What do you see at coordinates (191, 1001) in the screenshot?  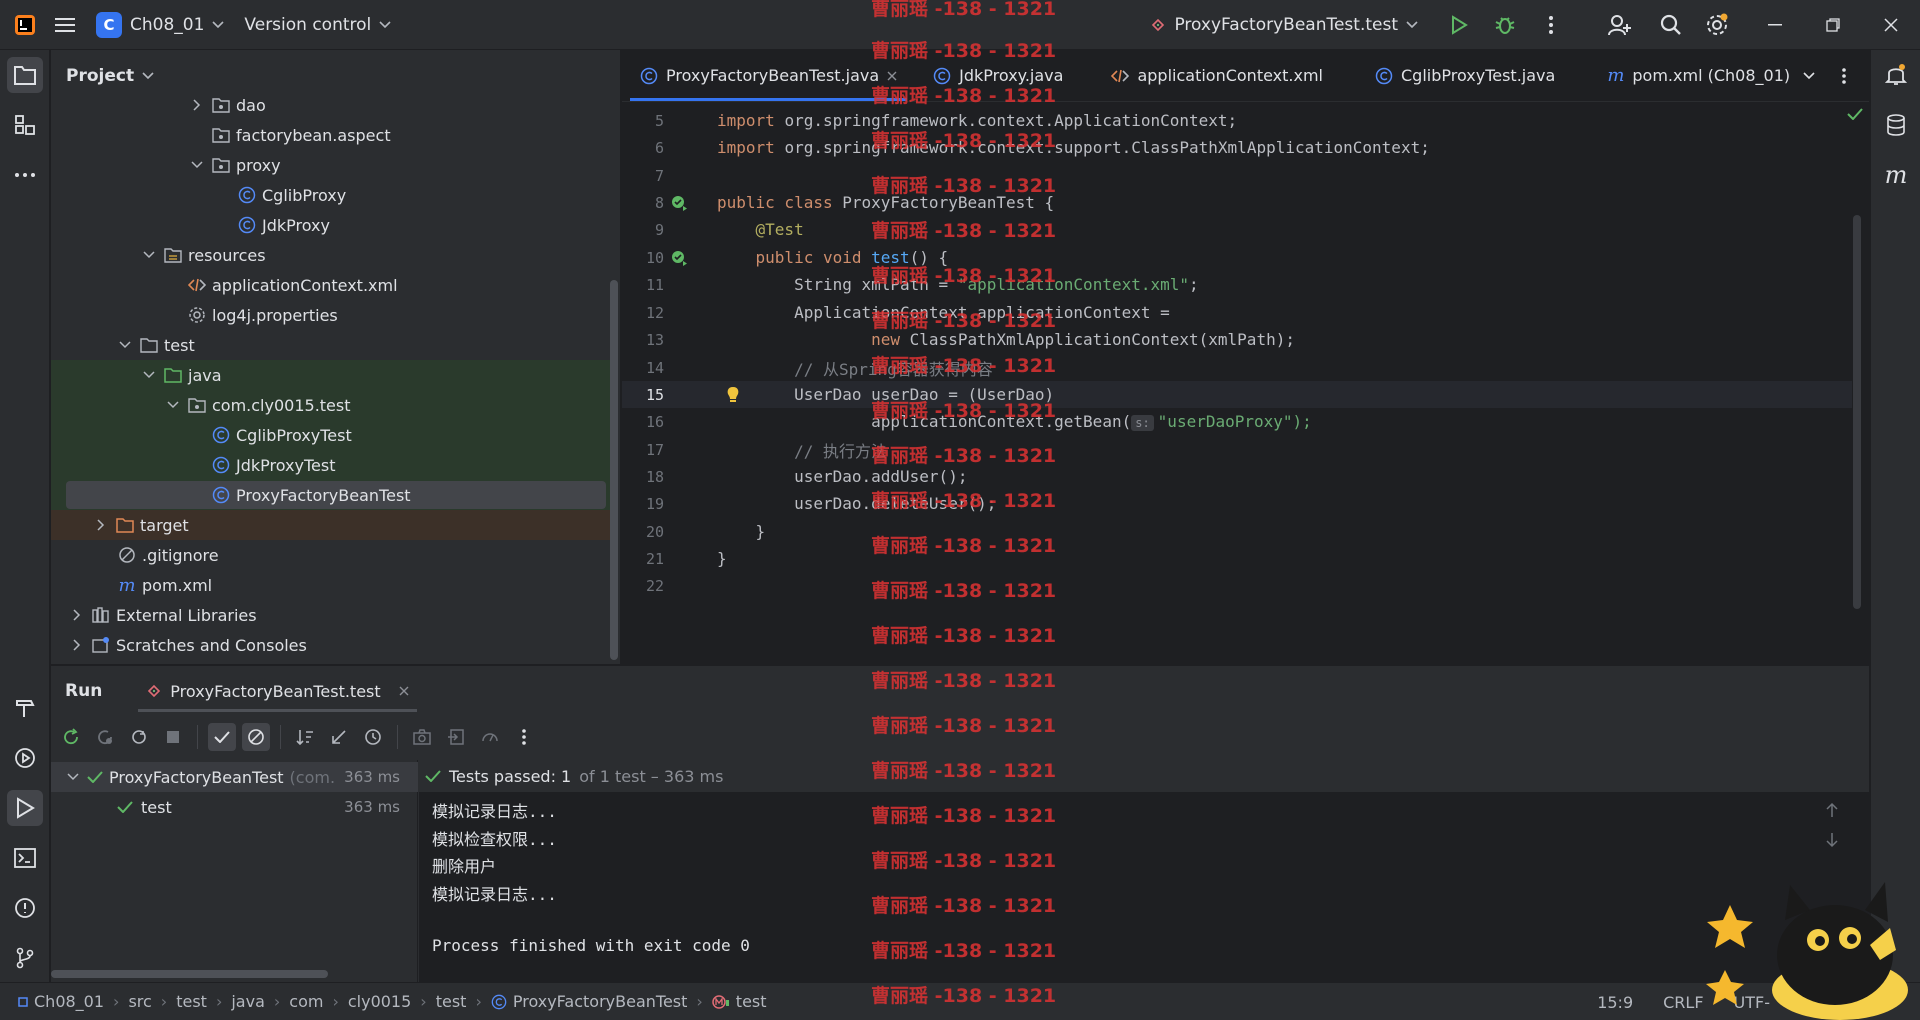 I see `breadcrumb-test: test` at bounding box center [191, 1001].